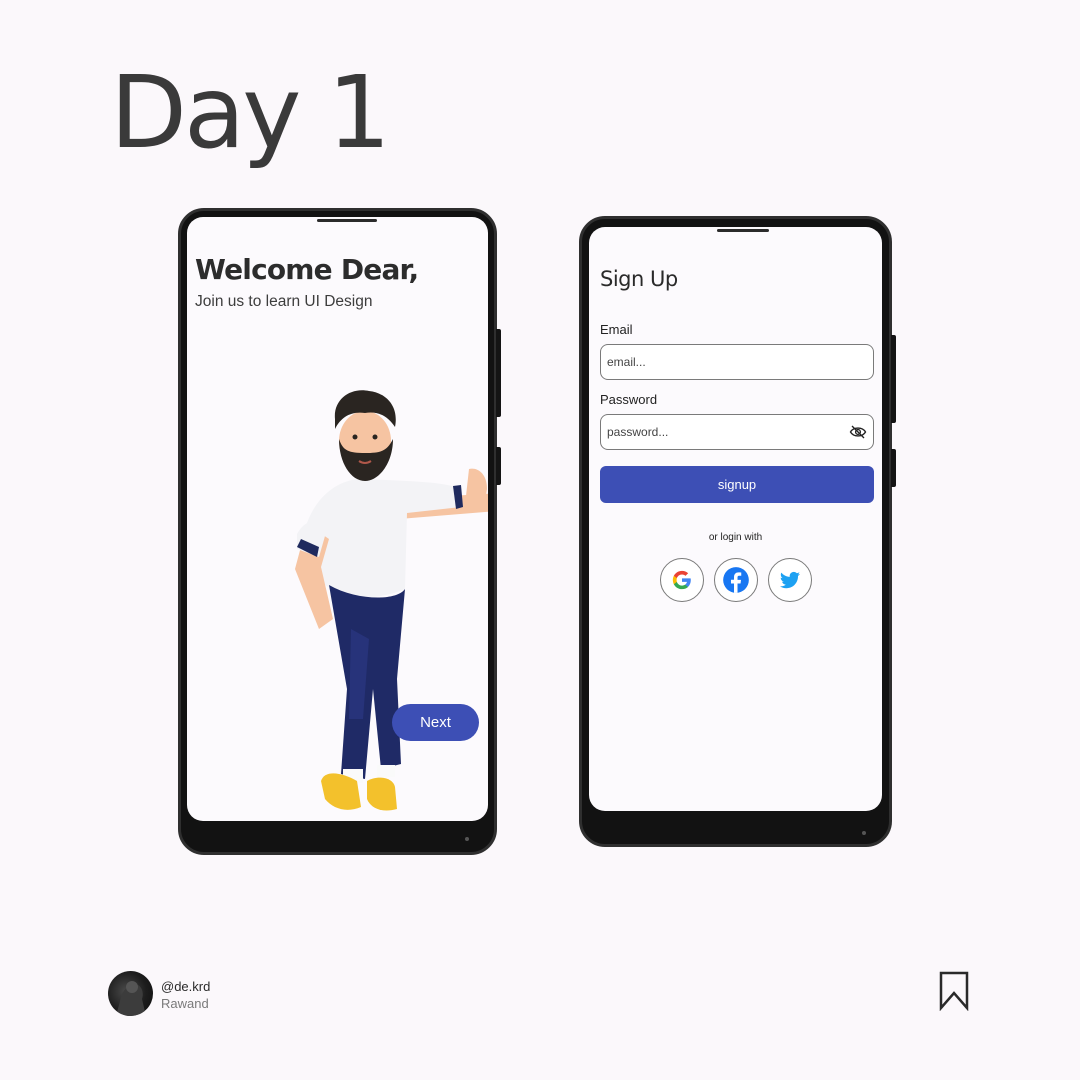  I want to click on facebook-icon, so click(736, 580).